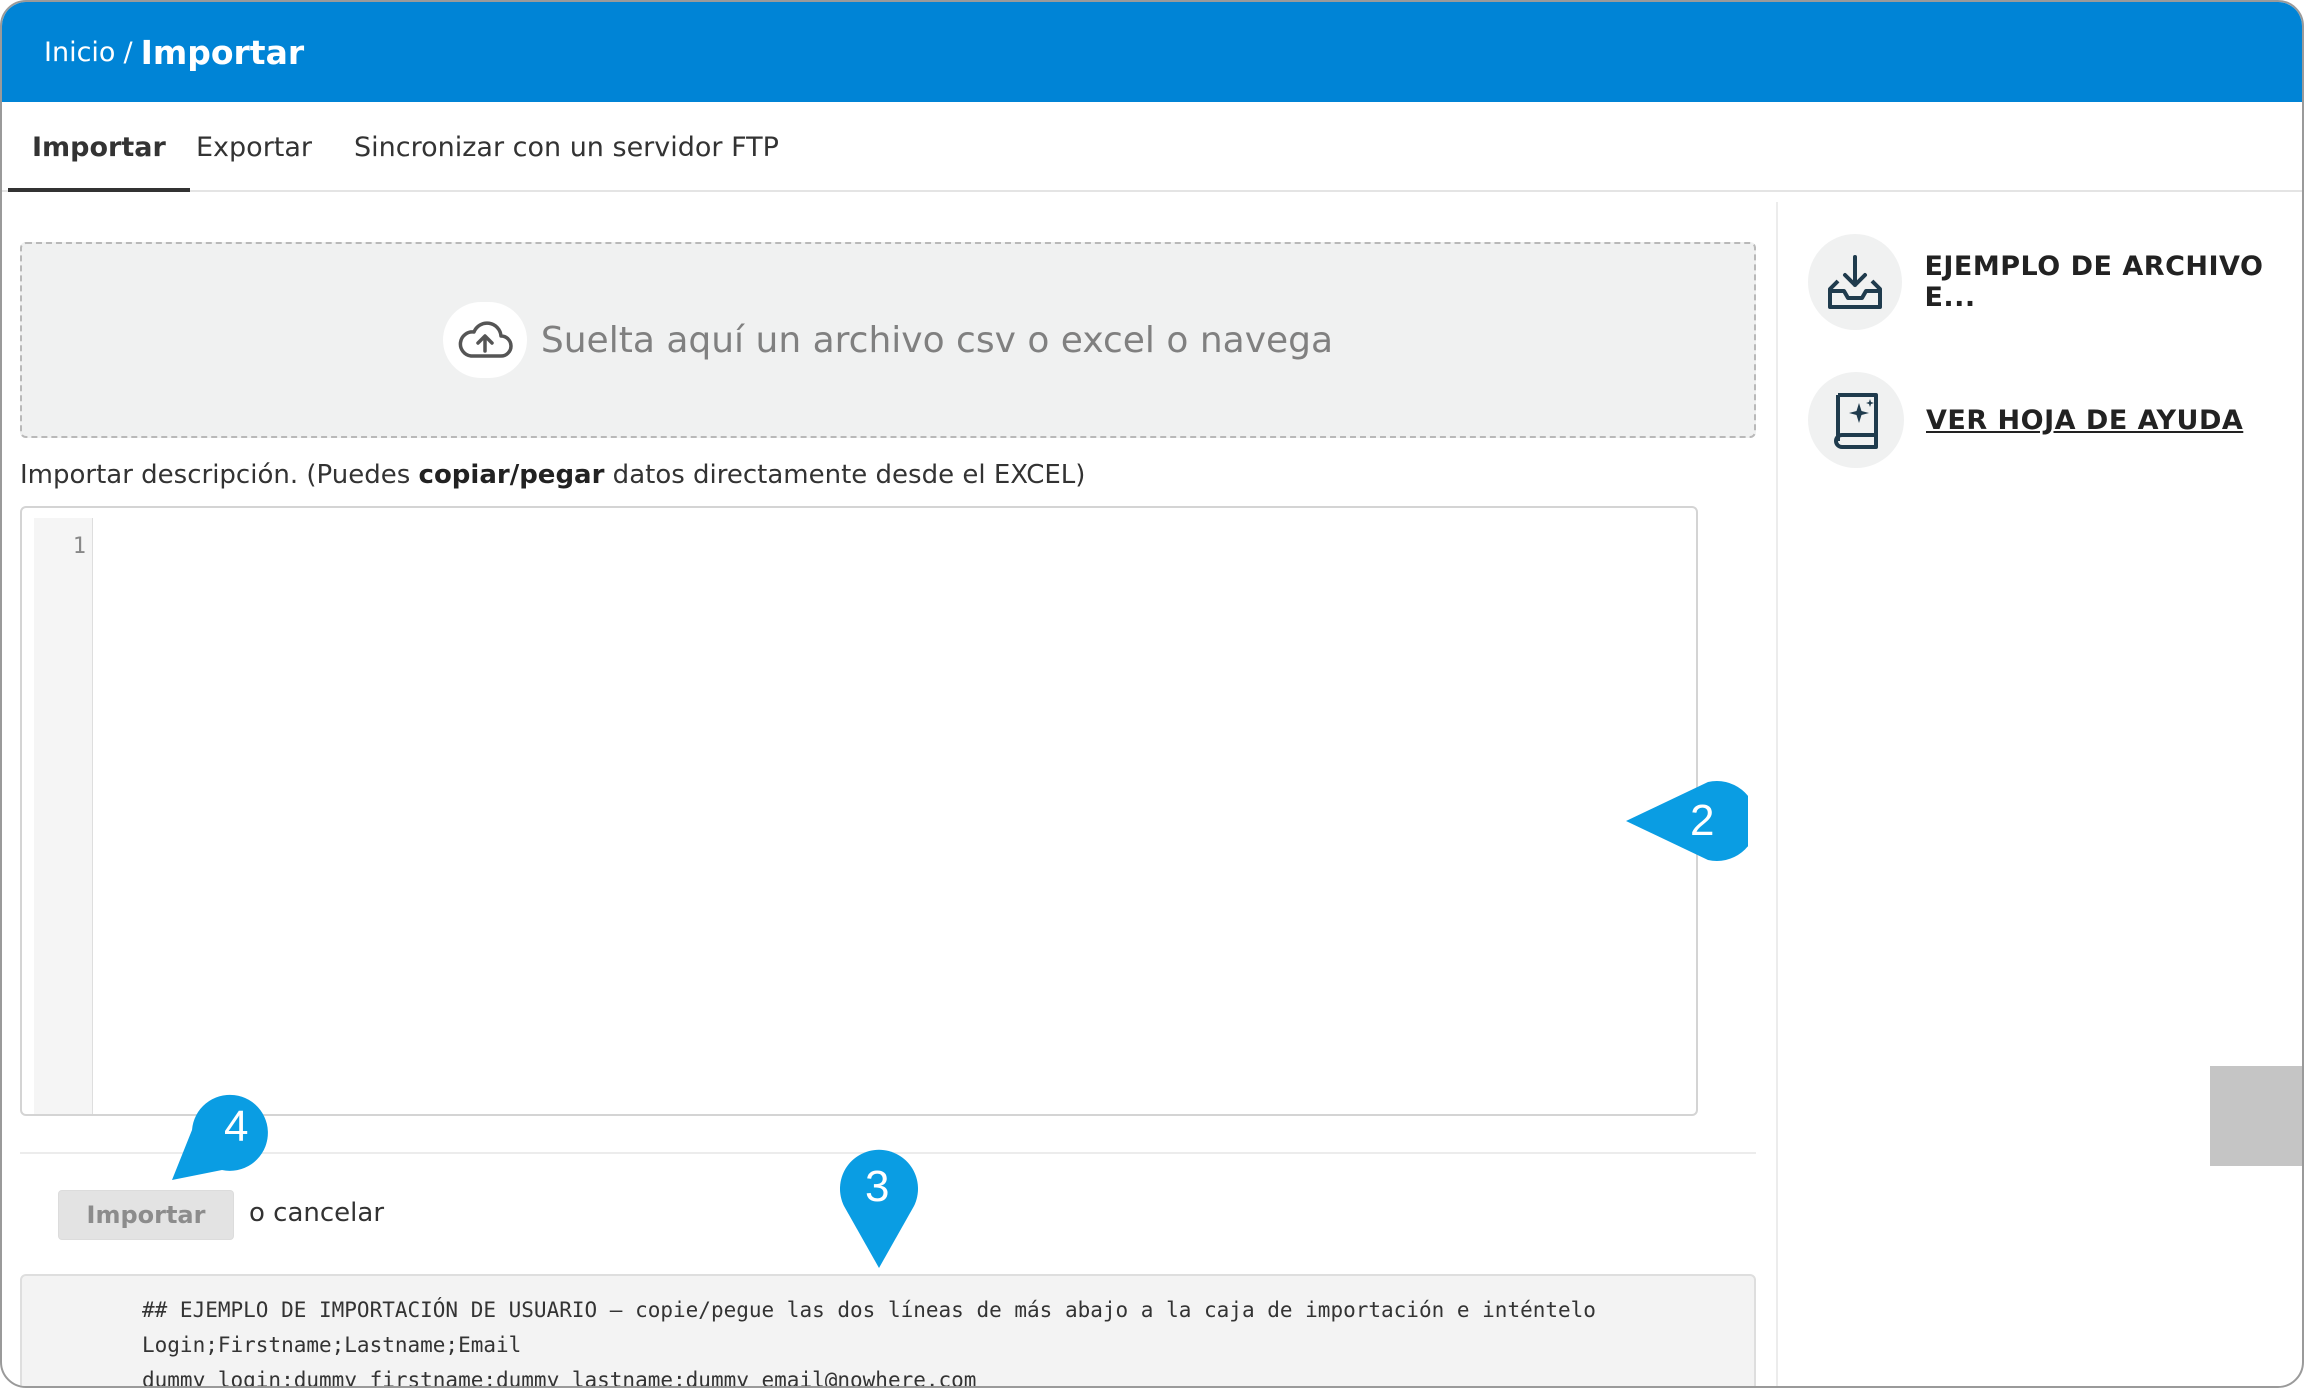  I want to click on line-number: 1, so click(79, 546).